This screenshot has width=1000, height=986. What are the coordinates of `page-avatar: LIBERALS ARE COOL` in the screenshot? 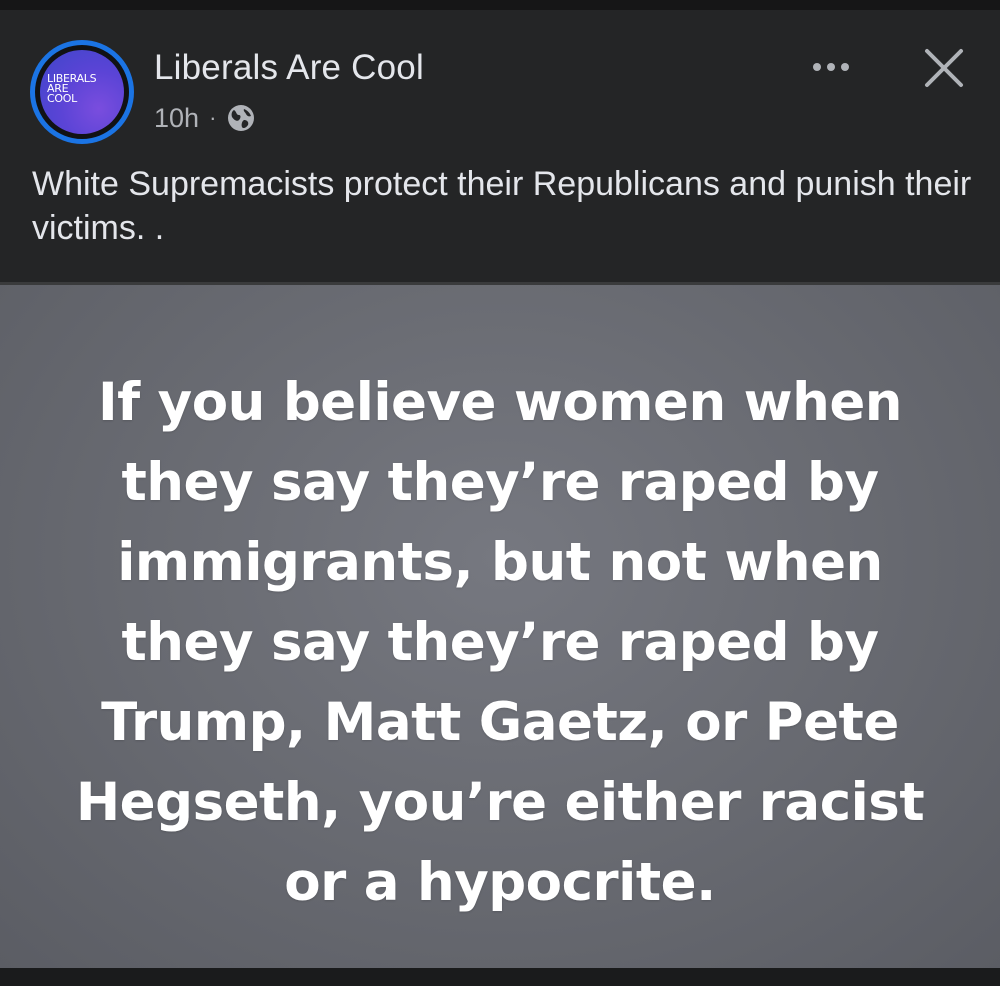 It's located at (82, 92).